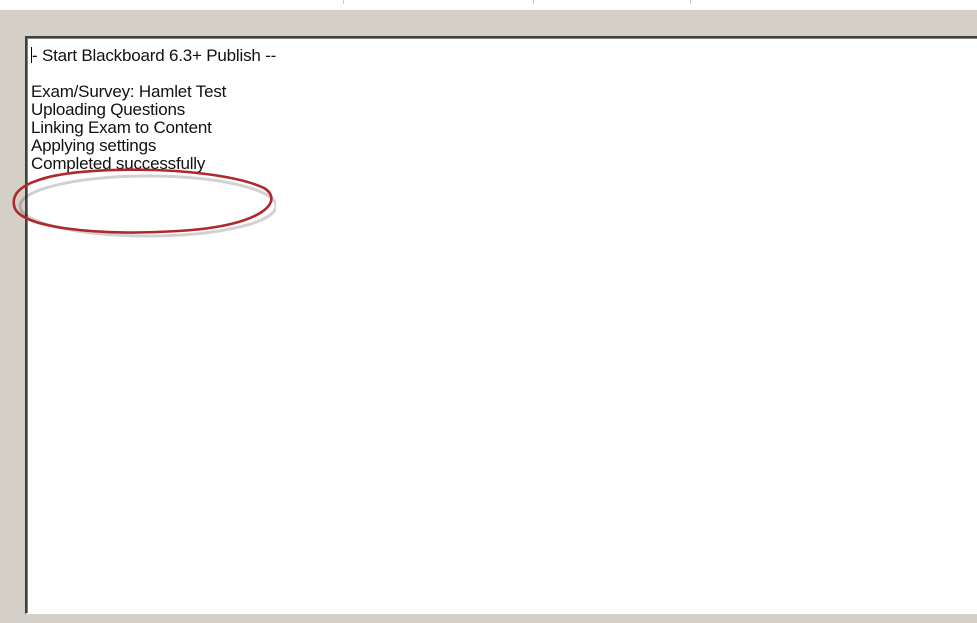 This screenshot has width=977, height=623. Describe the element at coordinates (118, 163) in the screenshot. I see `log-line-completed: Completed successfully` at that location.